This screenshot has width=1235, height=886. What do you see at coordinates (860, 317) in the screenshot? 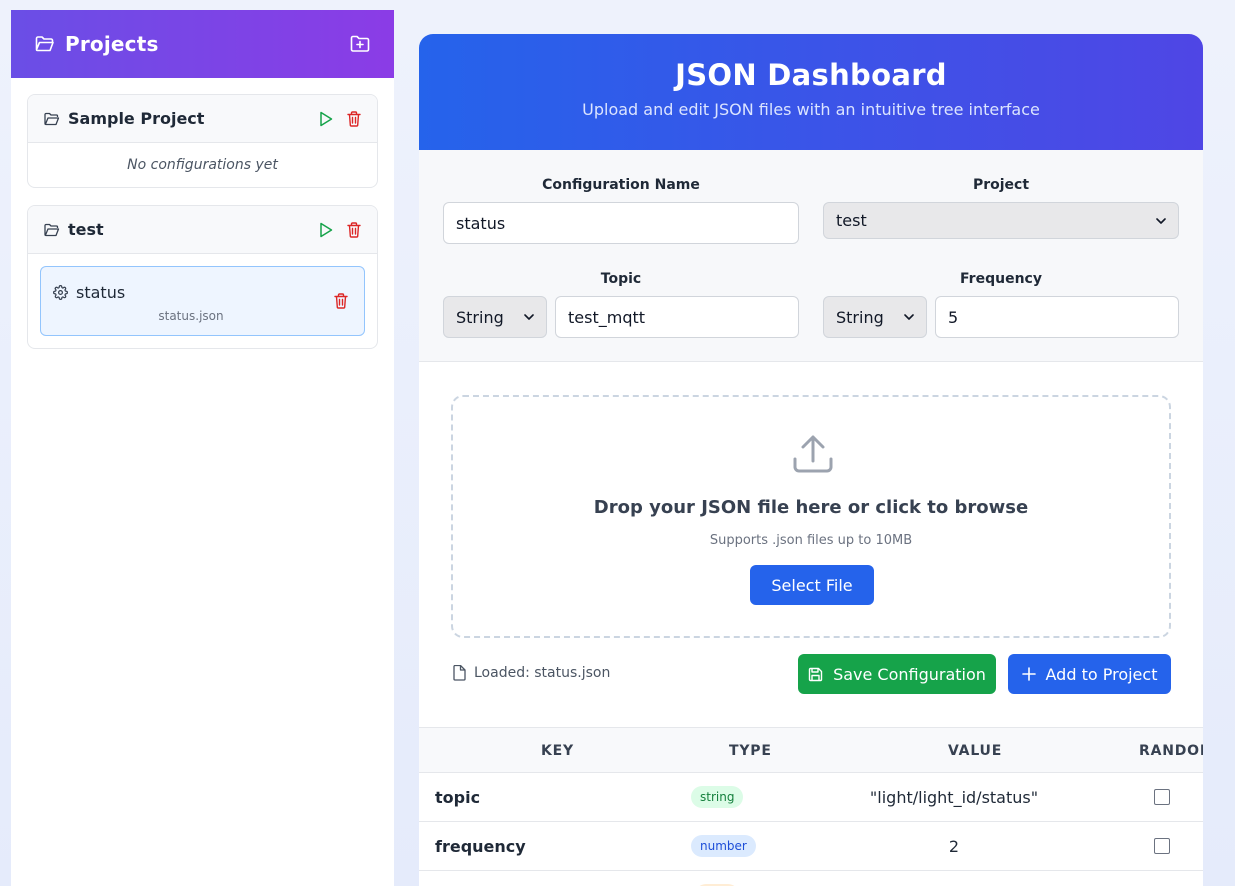
I see `frequency-type-value: String` at bounding box center [860, 317].